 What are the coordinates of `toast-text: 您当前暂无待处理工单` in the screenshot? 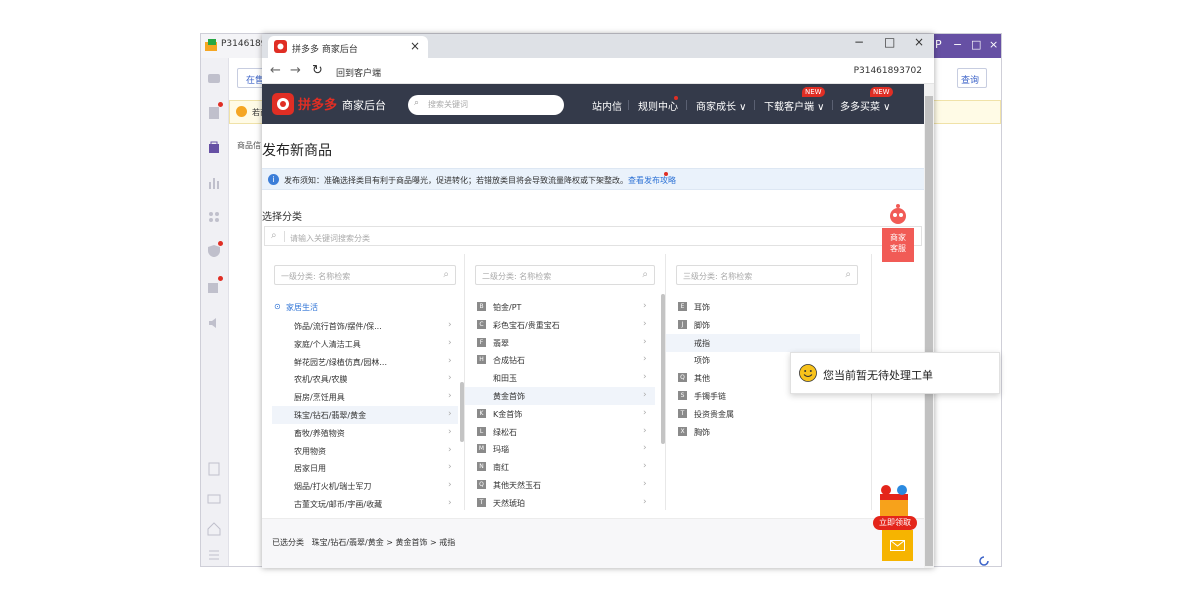 It's located at (878, 375).